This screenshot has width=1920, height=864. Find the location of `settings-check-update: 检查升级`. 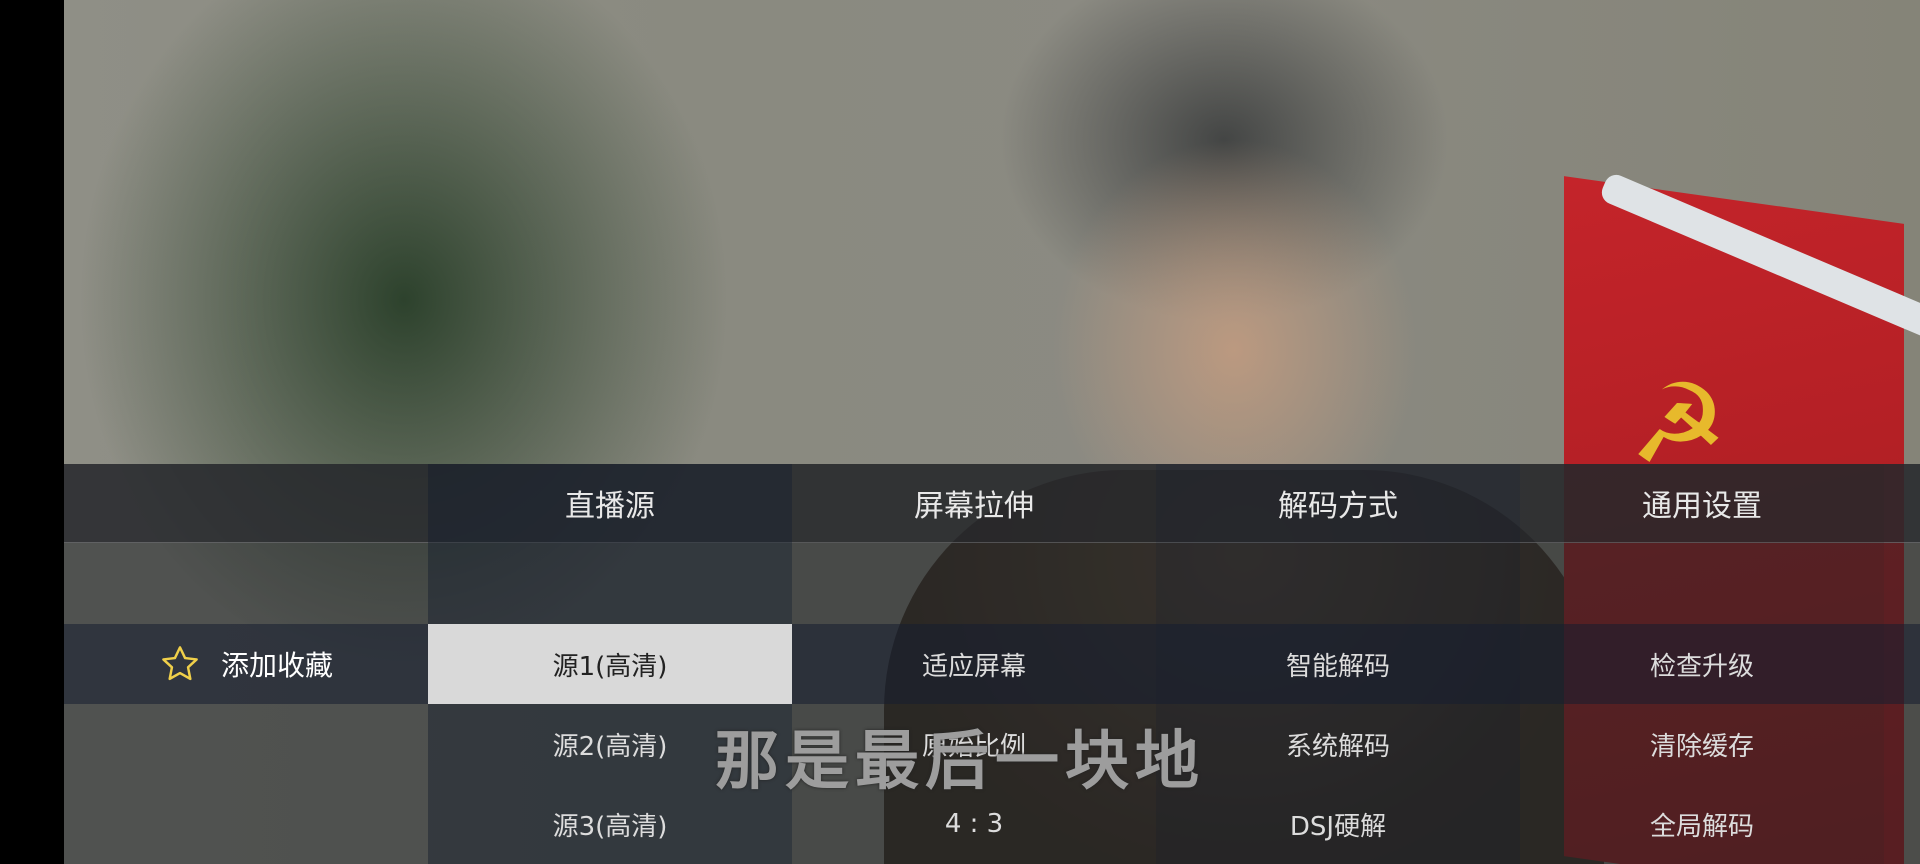

settings-check-update: 检查升级 is located at coordinates (1702, 664).